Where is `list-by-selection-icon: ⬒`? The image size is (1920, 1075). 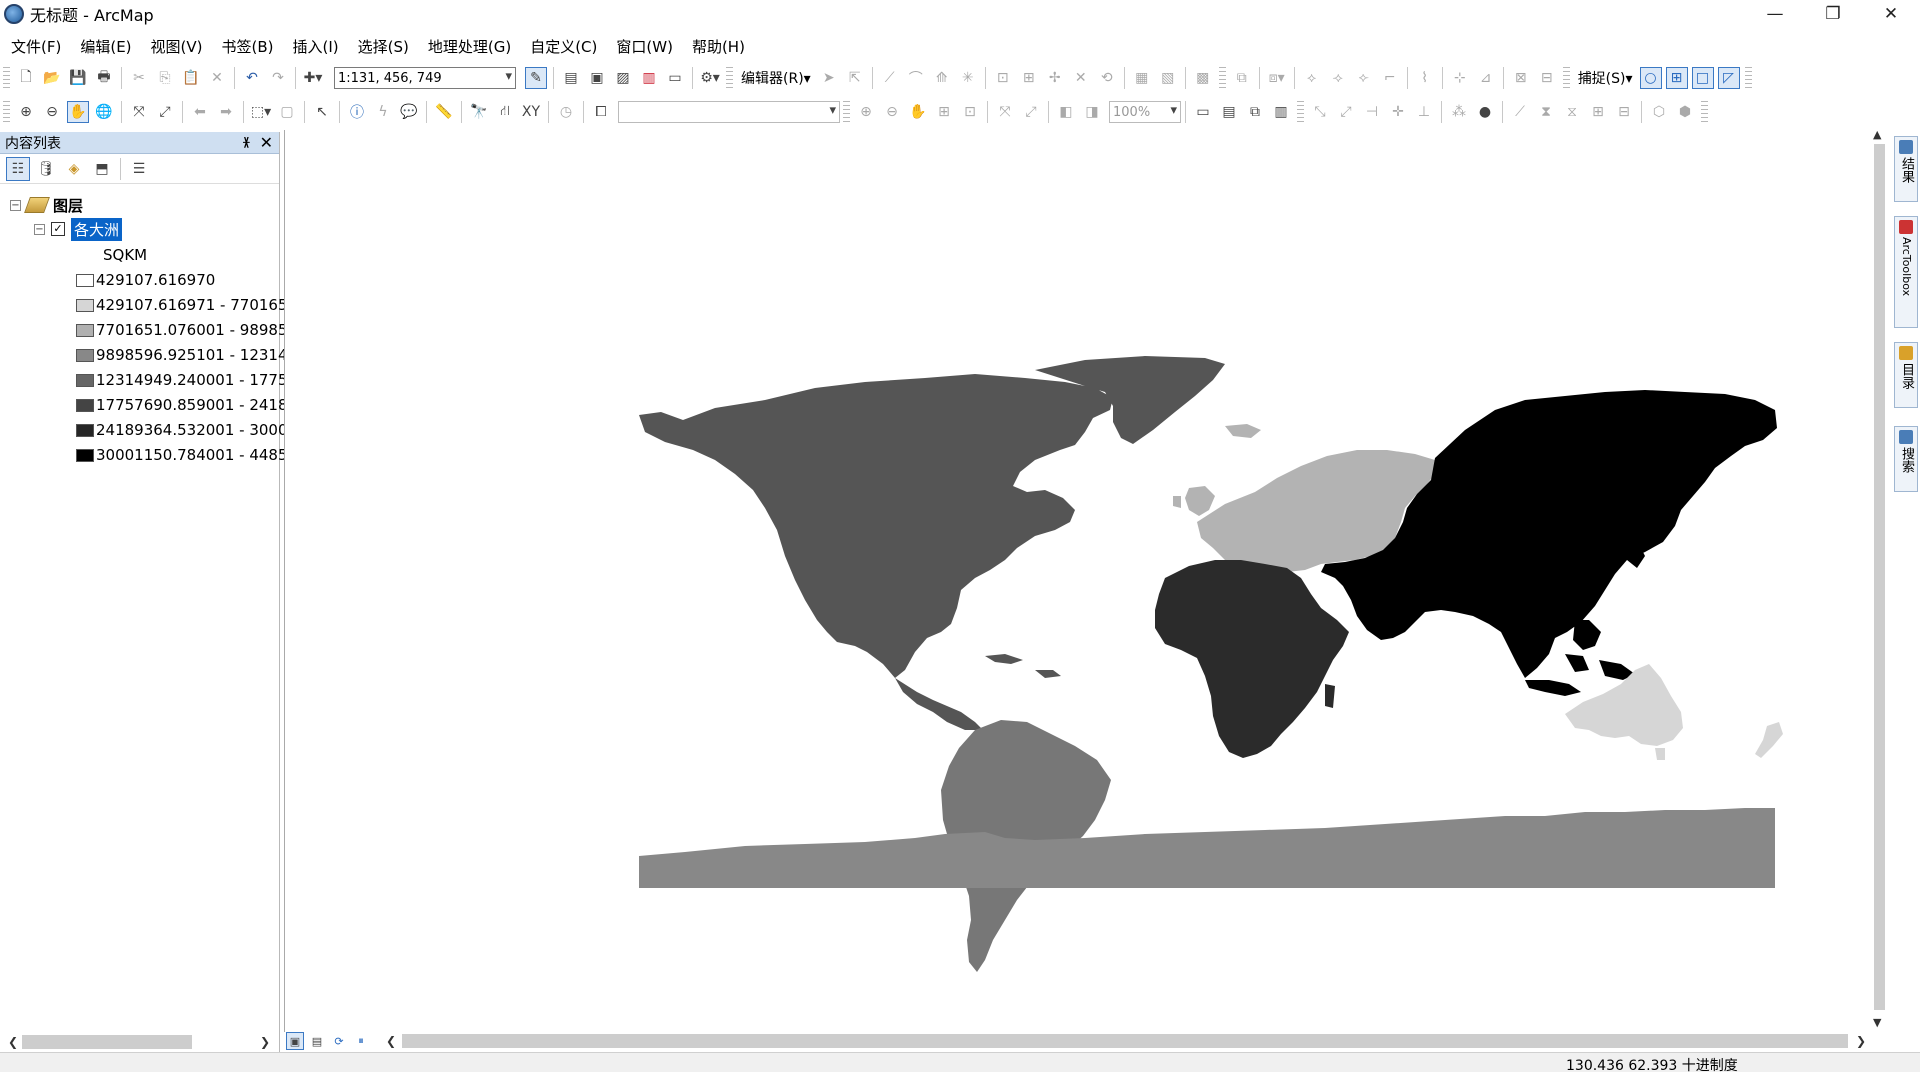 list-by-selection-icon: ⬒ is located at coordinates (102, 169).